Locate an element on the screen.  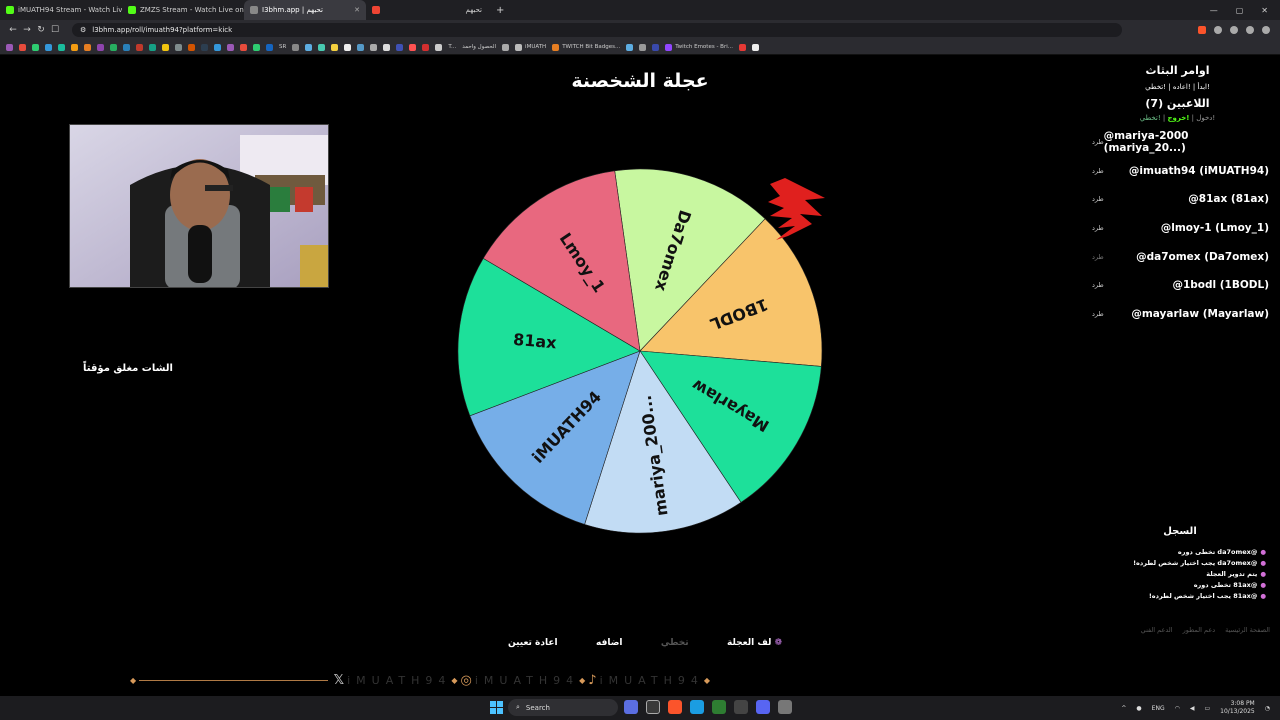
minimize-icon: — is located at coordinates (1214, 10).